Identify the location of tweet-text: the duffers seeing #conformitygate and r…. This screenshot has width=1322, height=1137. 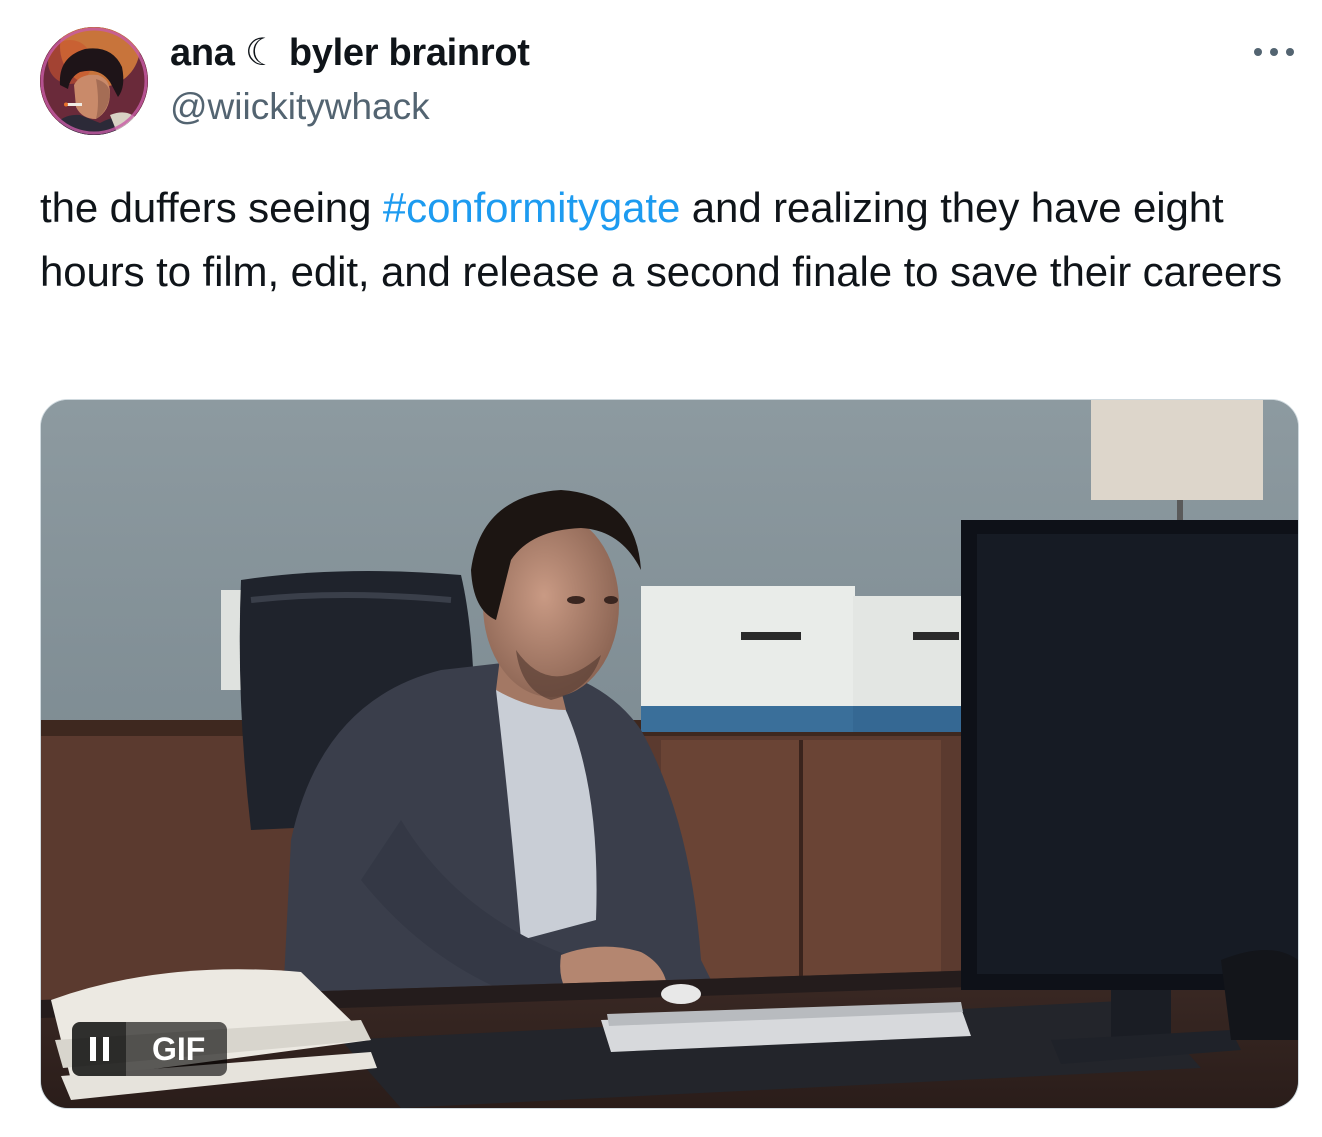
(665, 240).